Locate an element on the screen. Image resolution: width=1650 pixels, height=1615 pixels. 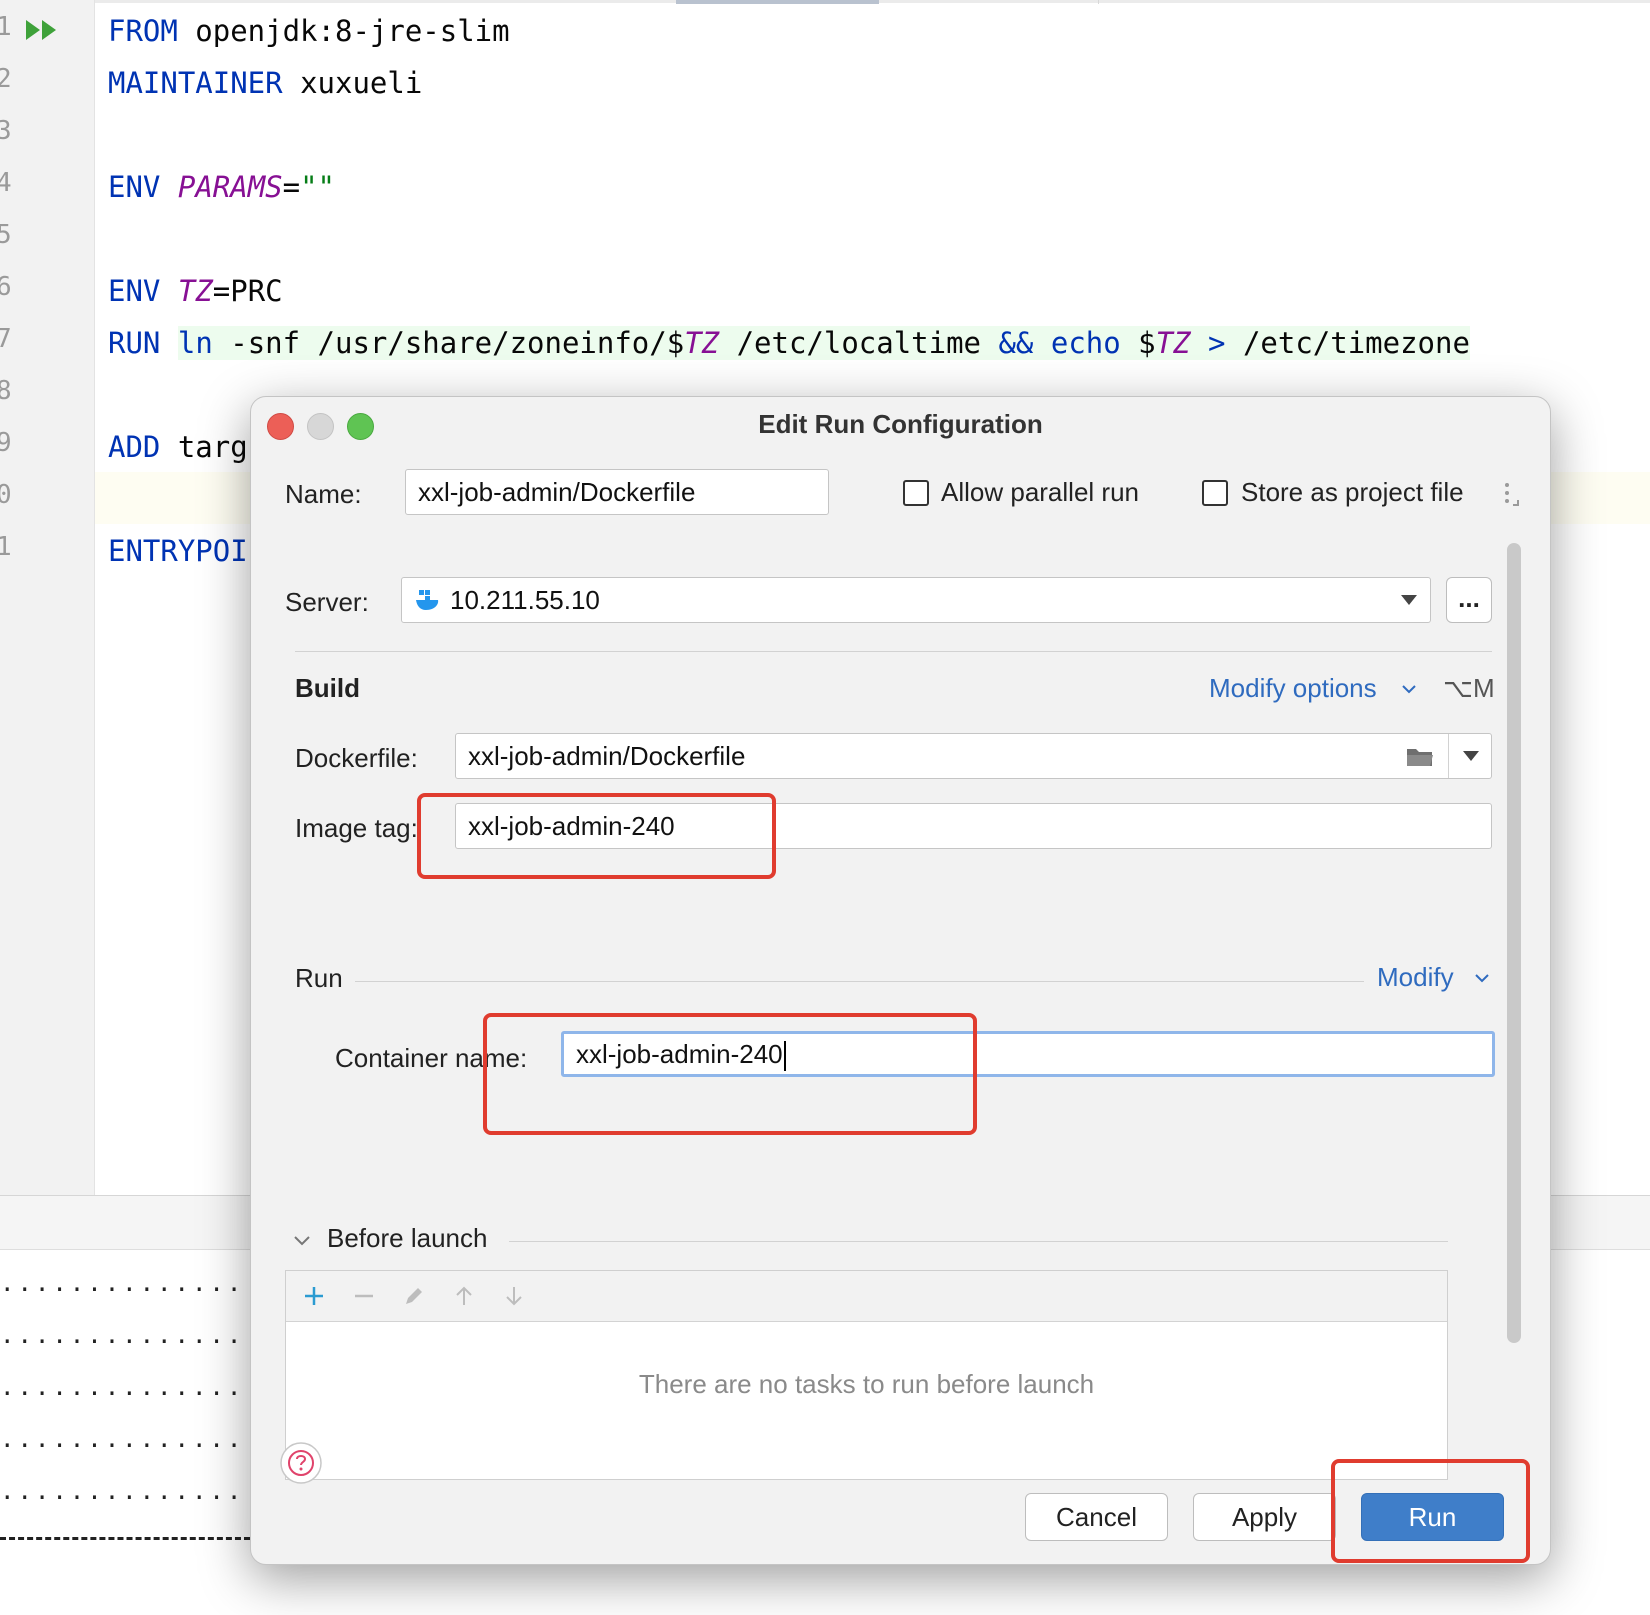
code-line-4: ENV PARAMS="" is located at coordinates (222, 187).